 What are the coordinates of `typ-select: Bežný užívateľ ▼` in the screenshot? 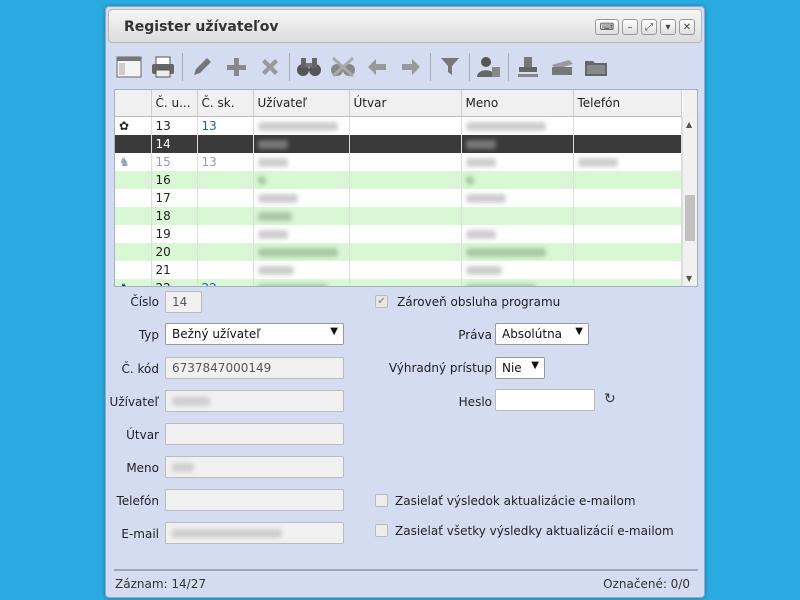 It's located at (254, 334).